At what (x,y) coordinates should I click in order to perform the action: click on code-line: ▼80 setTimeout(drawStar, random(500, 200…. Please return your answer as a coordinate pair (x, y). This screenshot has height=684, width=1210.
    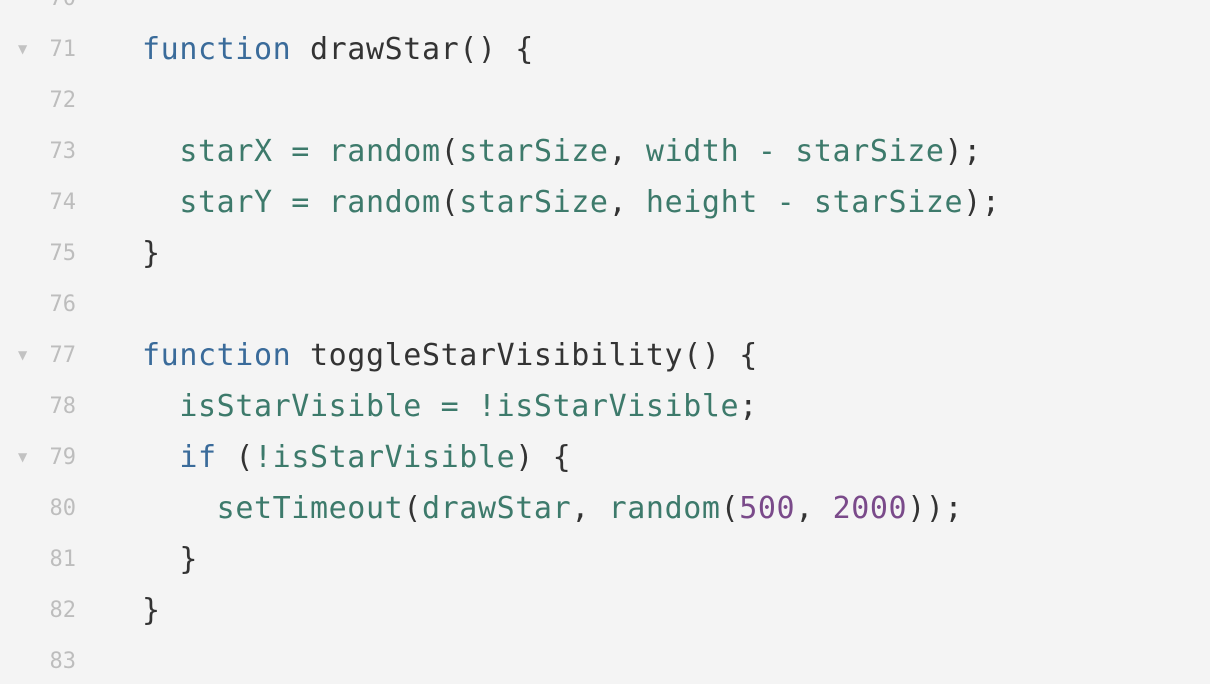
    Looking at the image, I should click on (605, 508).